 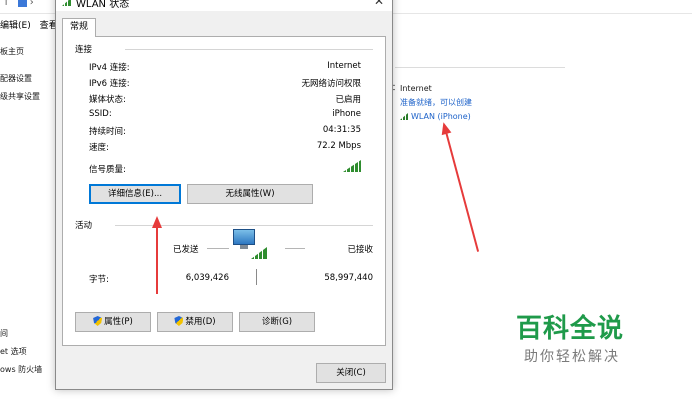 What do you see at coordinates (338, 146) in the screenshot?
I see `speed-value: 72.2 Mbps` at bounding box center [338, 146].